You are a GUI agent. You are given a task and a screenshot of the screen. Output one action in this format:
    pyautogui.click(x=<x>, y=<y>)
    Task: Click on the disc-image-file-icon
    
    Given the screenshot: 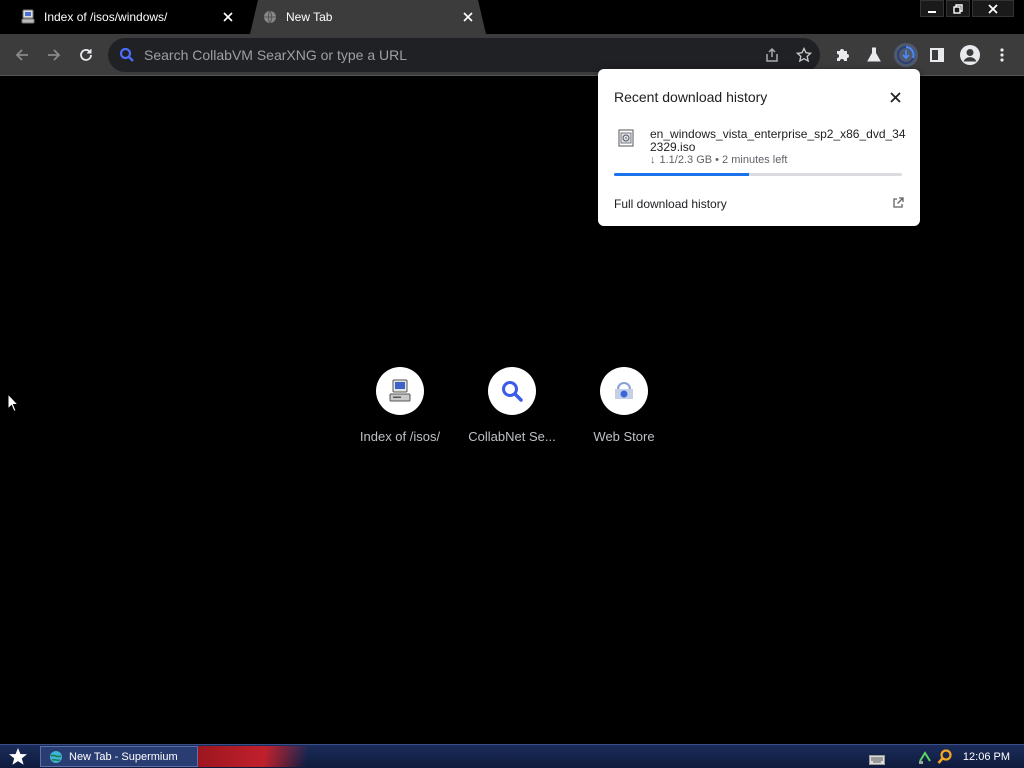 What is the action you would take?
    pyautogui.click(x=626, y=138)
    